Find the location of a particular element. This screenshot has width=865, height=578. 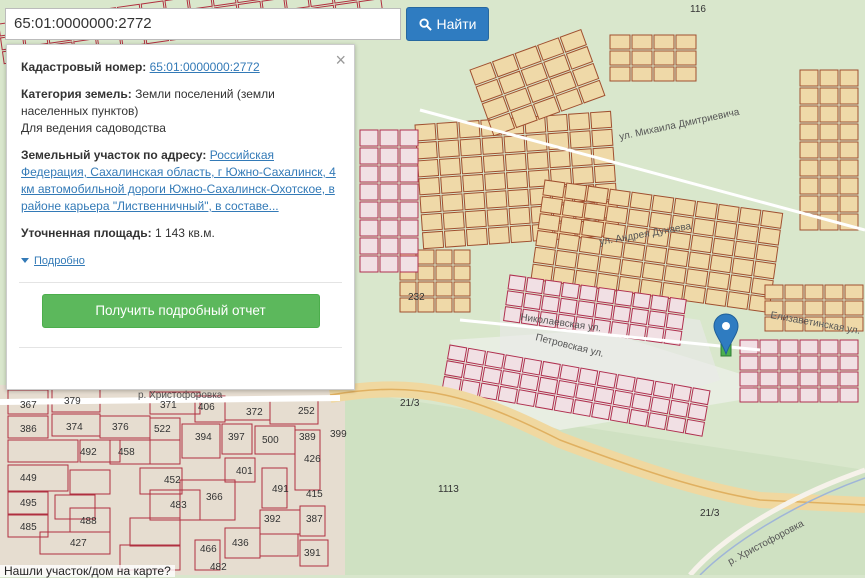

close-icon: × is located at coordinates (340, 60).